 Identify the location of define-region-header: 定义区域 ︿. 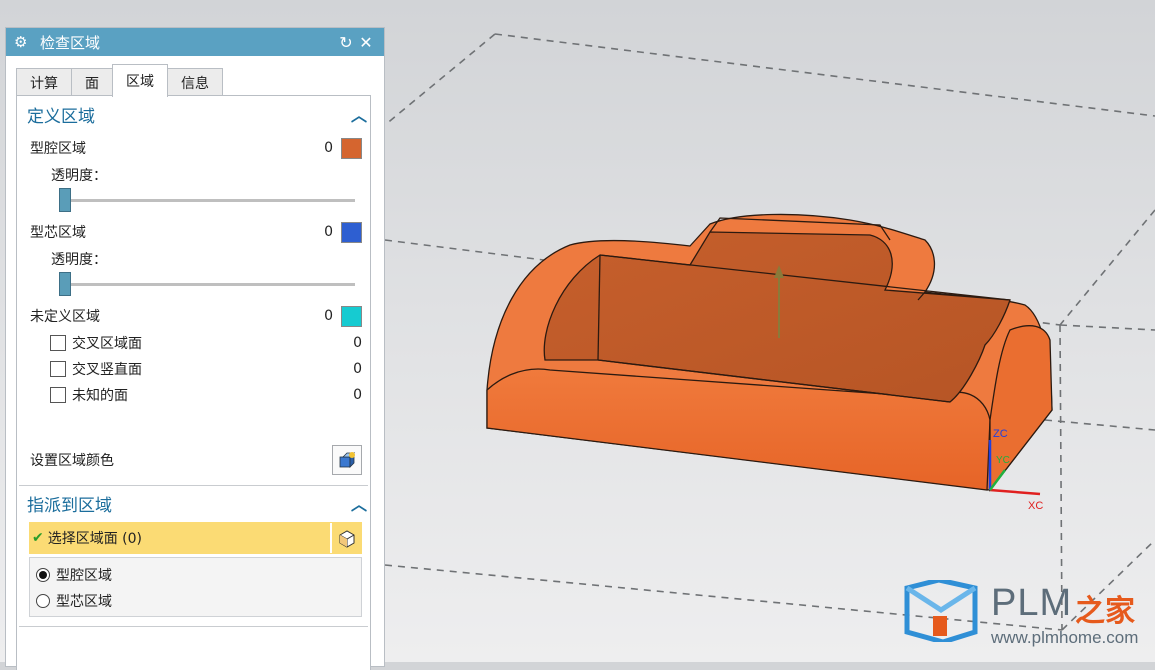
(197, 114).